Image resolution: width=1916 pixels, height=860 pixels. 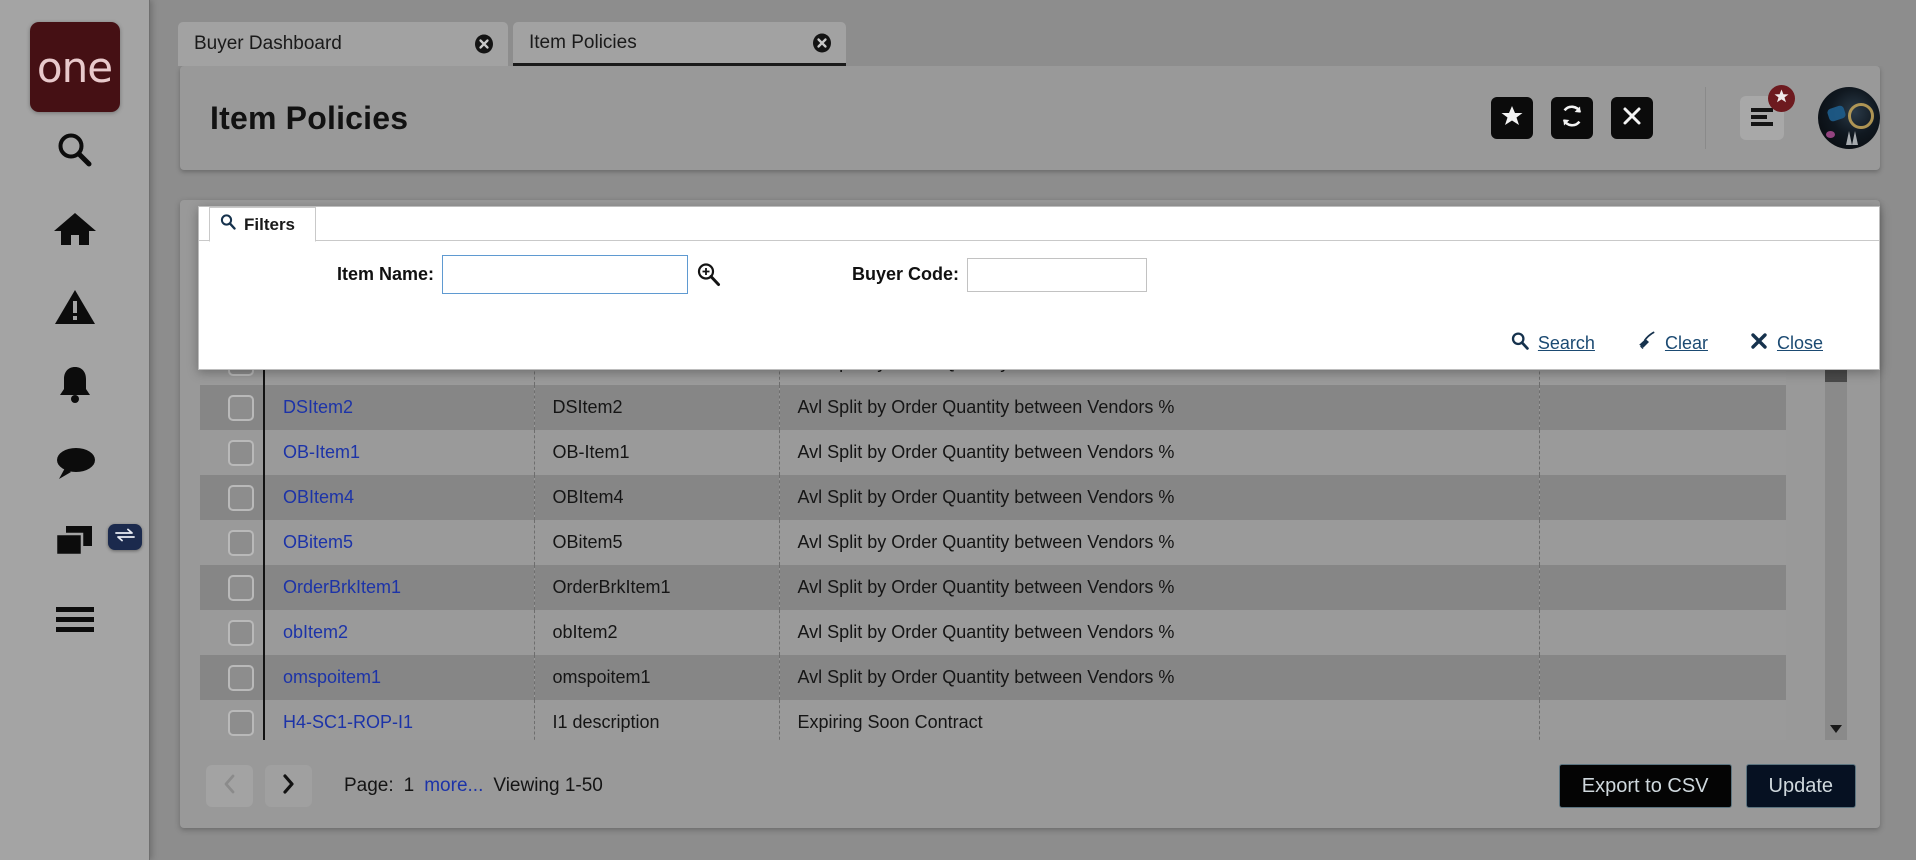 I want to click on update-button: Update, so click(x=1800, y=786).